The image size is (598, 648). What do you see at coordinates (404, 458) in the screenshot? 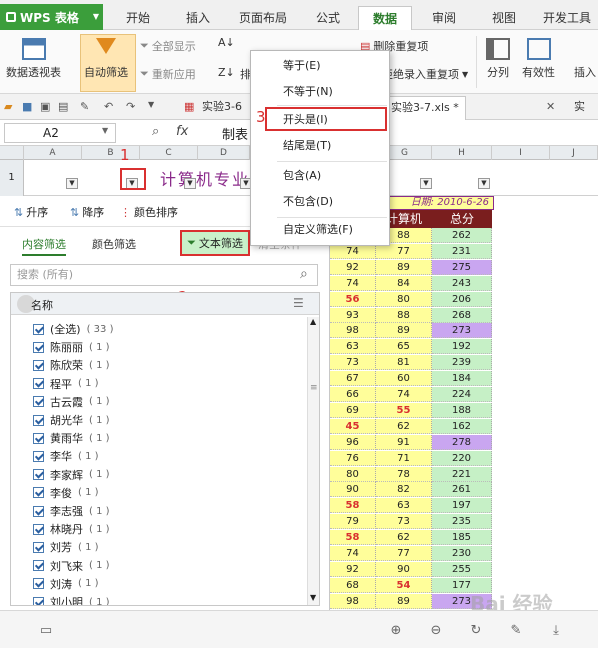
I see `cell-computer: 71` at bounding box center [404, 458].